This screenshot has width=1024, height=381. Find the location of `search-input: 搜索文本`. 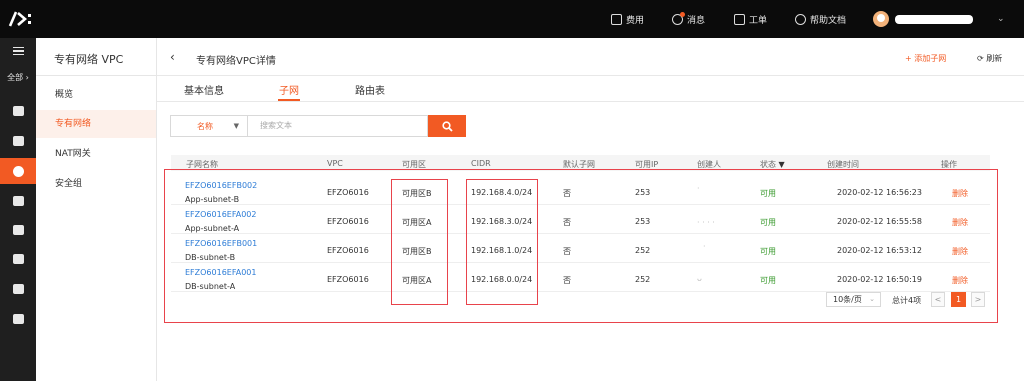

search-input: 搜索文本 is located at coordinates (337, 126).